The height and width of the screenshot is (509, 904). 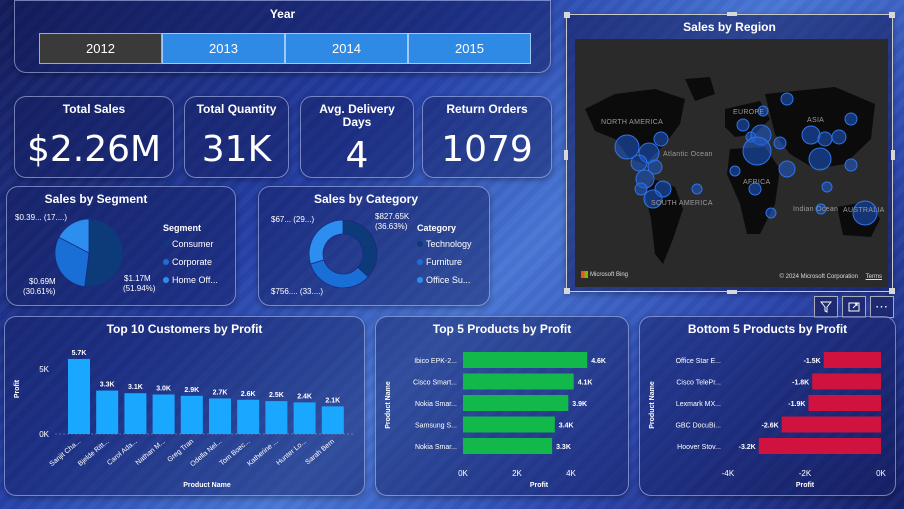 What do you see at coordinates (304, 396) in the screenshot?
I see `bar-value-label: 2.4K` at bounding box center [304, 396].